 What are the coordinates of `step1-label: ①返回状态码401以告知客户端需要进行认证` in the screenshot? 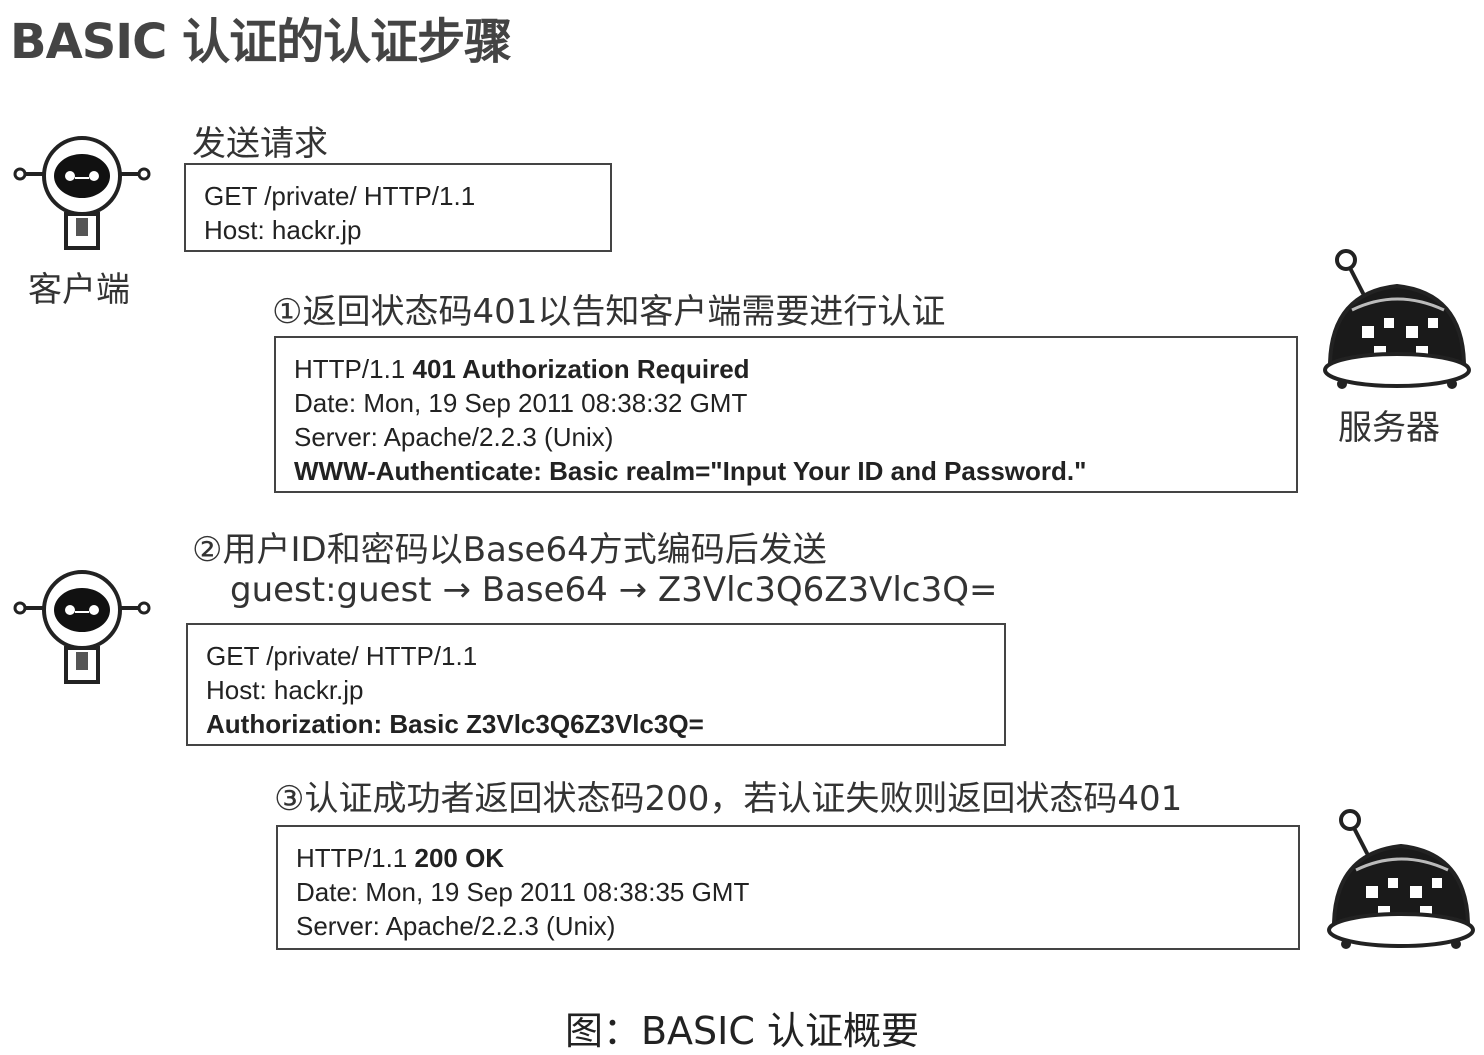 It's located at (609, 312).